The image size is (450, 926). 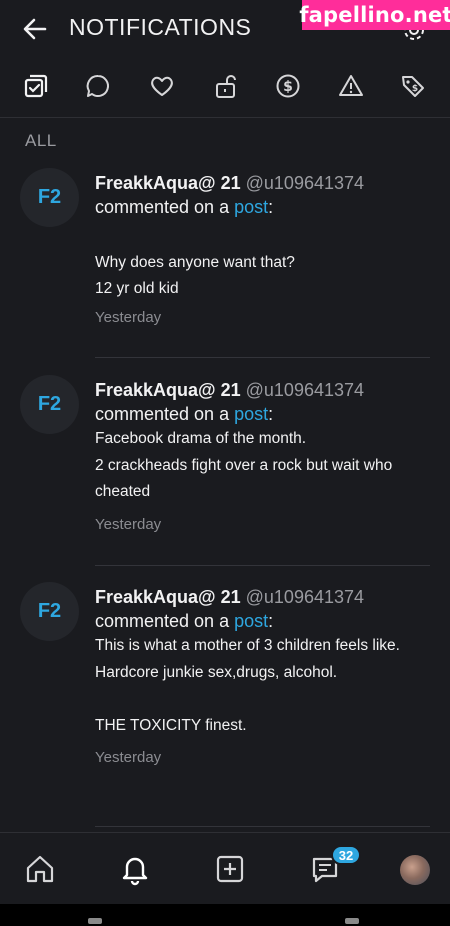 What do you see at coordinates (36, 86) in the screenshot?
I see `all-notifications-icon` at bounding box center [36, 86].